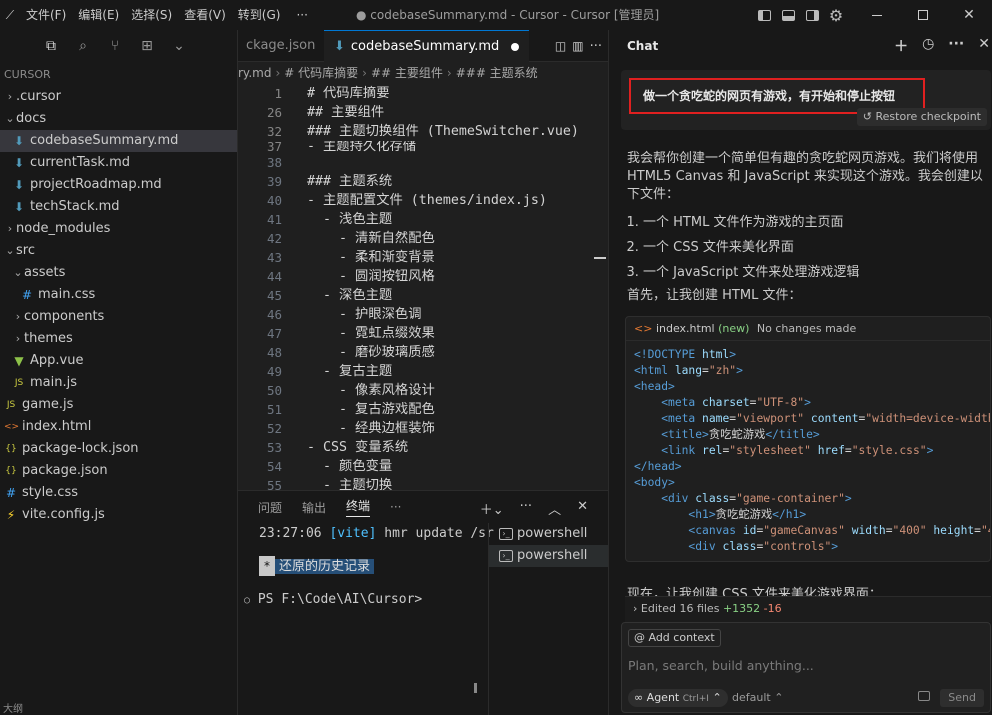 The height and width of the screenshot is (715, 992). I want to click on new-terminal-plus-icon: ＋⌄, so click(492, 508).